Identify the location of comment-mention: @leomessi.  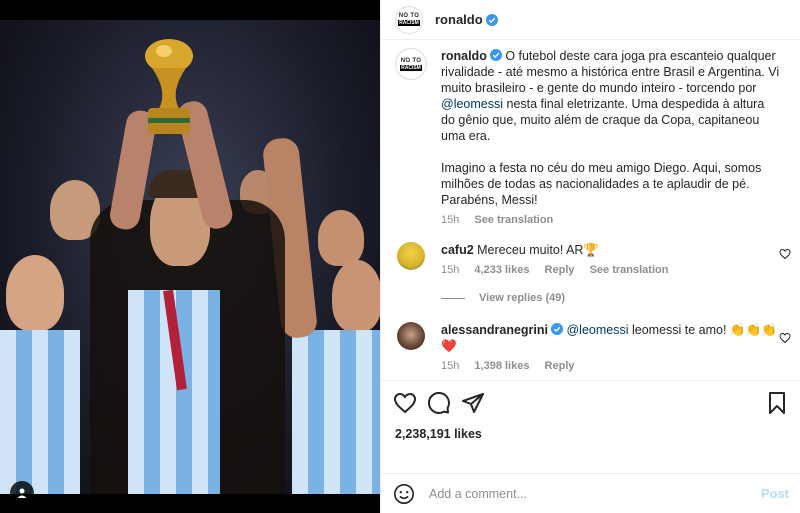
(597, 330).